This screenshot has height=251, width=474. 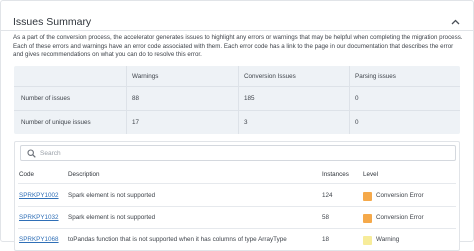 What do you see at coordinates (237, 30) in the screenshot?
I see `header-divider` at bounding box center [237, 30].